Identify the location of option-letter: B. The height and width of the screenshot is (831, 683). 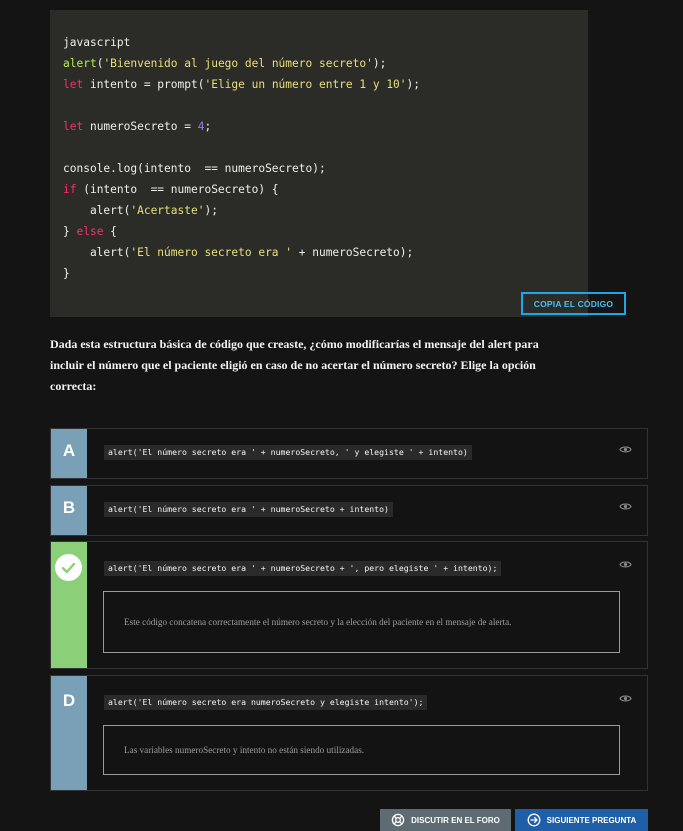
(69, 507).